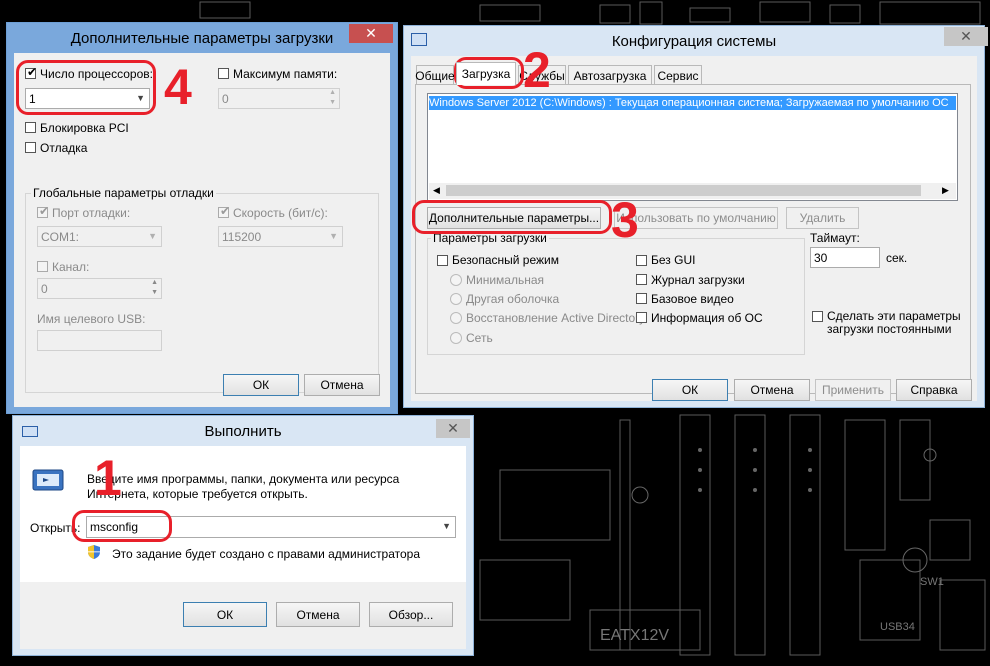  Describe the element at coordinates (945, 190) in the screenshot. I see `scroll-right-icon: ▶` at that location.